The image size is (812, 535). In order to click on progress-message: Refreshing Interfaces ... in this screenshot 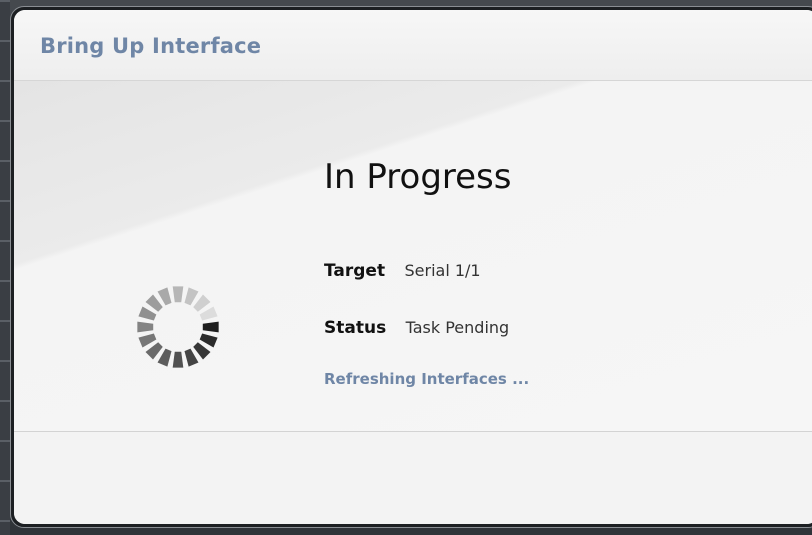, I will do `click(427, 379)`.